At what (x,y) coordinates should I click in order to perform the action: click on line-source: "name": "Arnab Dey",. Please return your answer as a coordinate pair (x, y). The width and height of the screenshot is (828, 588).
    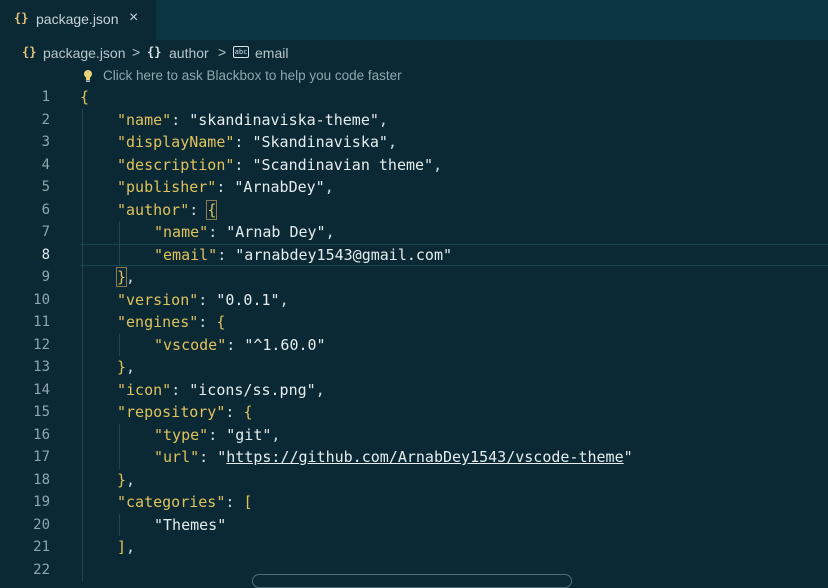
    Looking at the image, I should click on (244, 232).